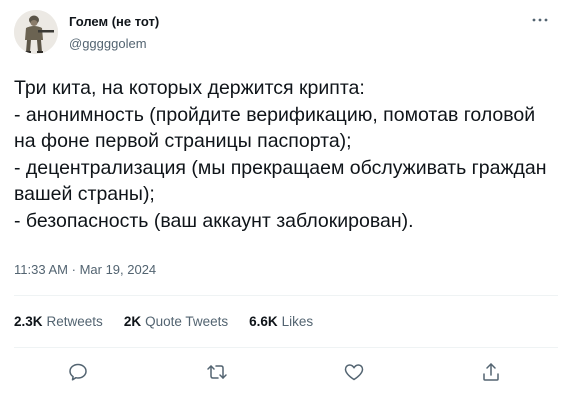  I want to click on retweets-count: 2.3K, so click(28, 321).